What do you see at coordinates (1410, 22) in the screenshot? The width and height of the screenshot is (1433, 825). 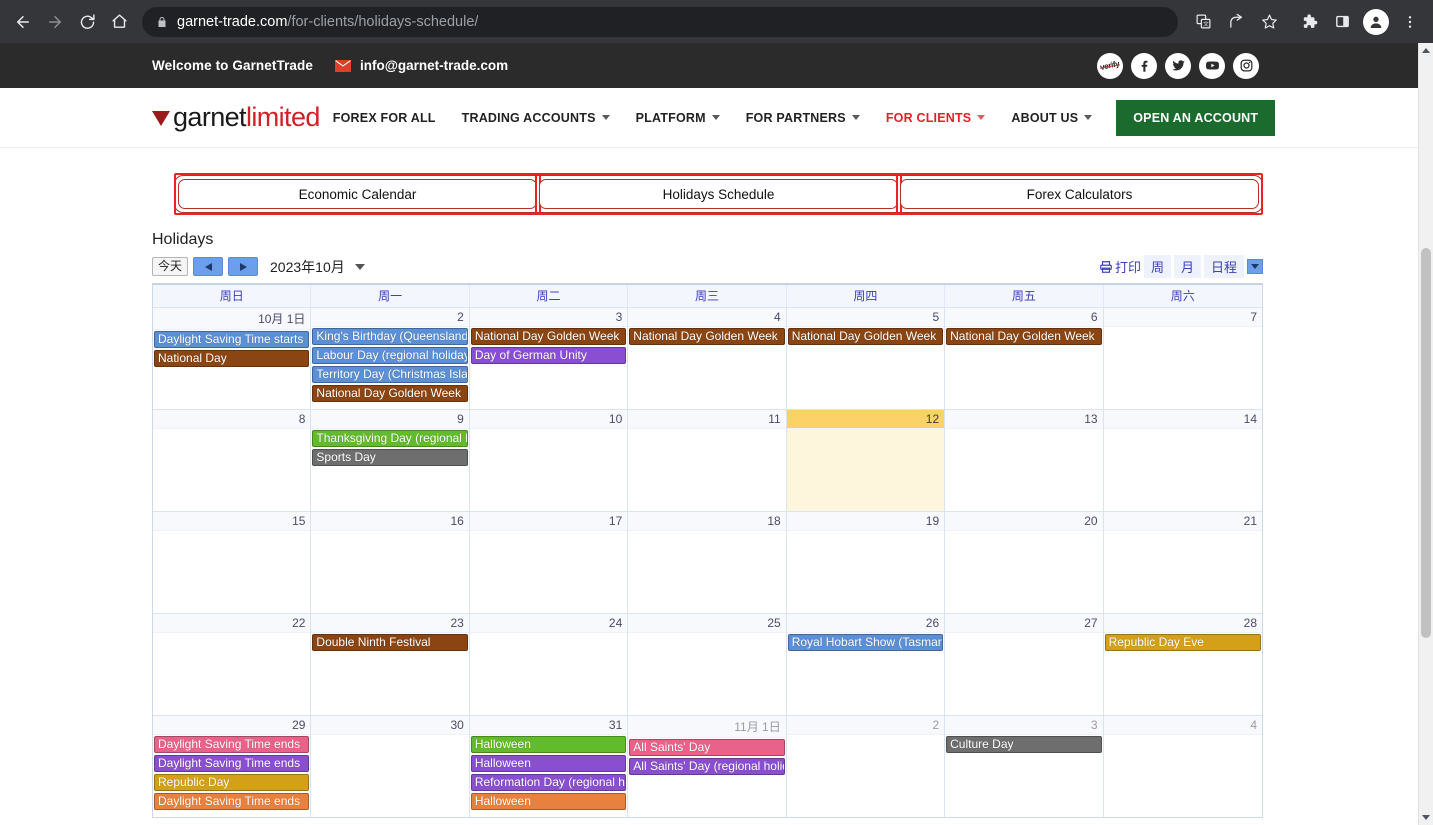 I see `kebab-menu-icon` at bounding box center [1410, 22].